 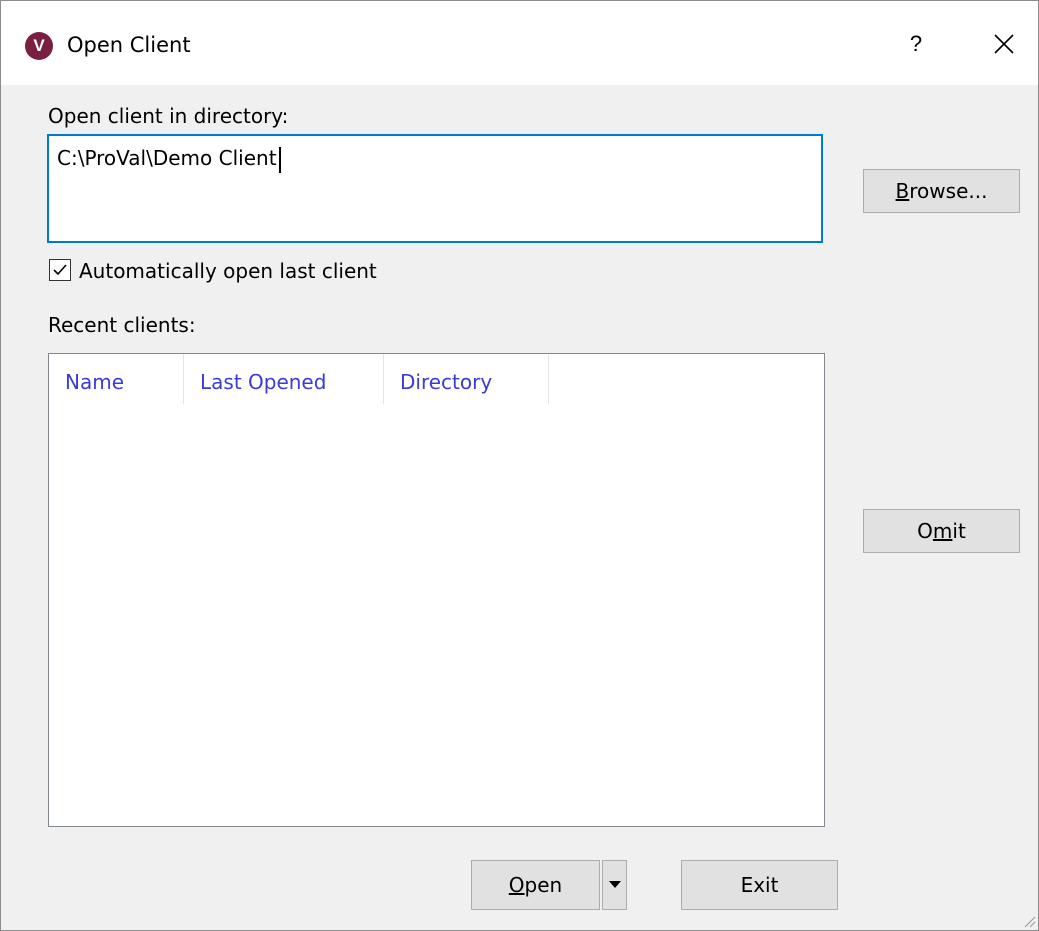 What do you see at coordinates (168, 116) in the screenshot?
I see `directory-label: Open client in directory:` at bounding box center [168, 116].